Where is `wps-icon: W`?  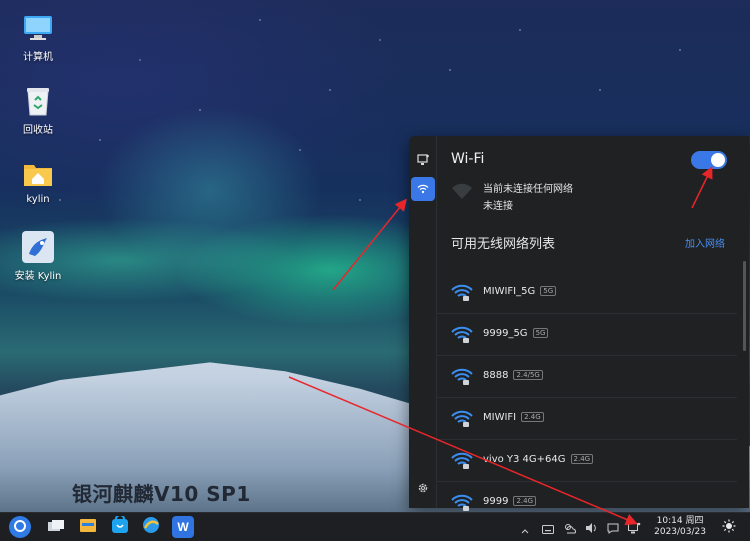 wps-icon: W is located at coordinates (183, 527).